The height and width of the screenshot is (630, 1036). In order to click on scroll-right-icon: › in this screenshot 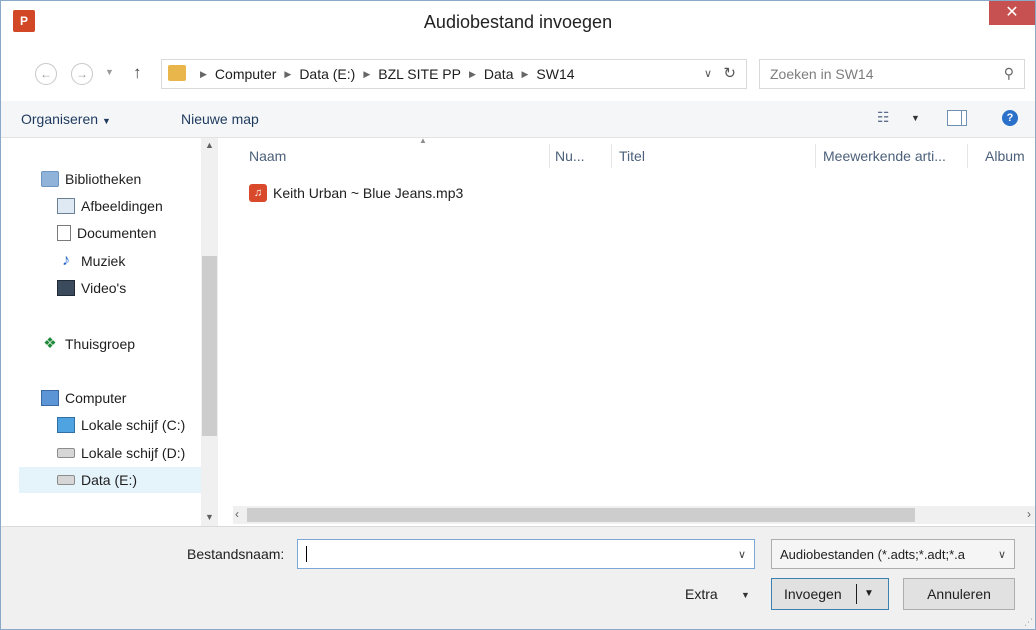, I will do `click(1029, 514)`.